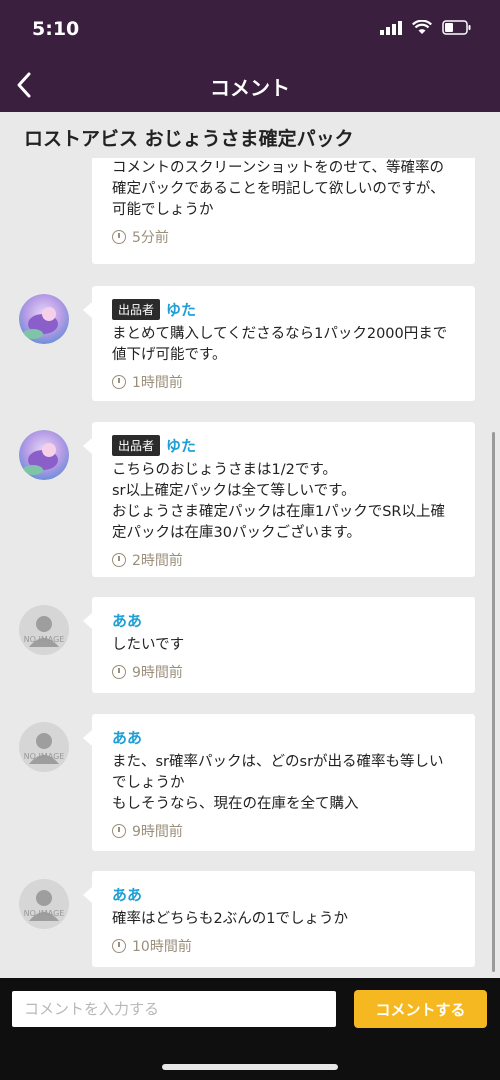  What do you see at coordinates (283, 237) in the screenshot?
I see `comment-time: 5分前` at bounding box center [283, 237].